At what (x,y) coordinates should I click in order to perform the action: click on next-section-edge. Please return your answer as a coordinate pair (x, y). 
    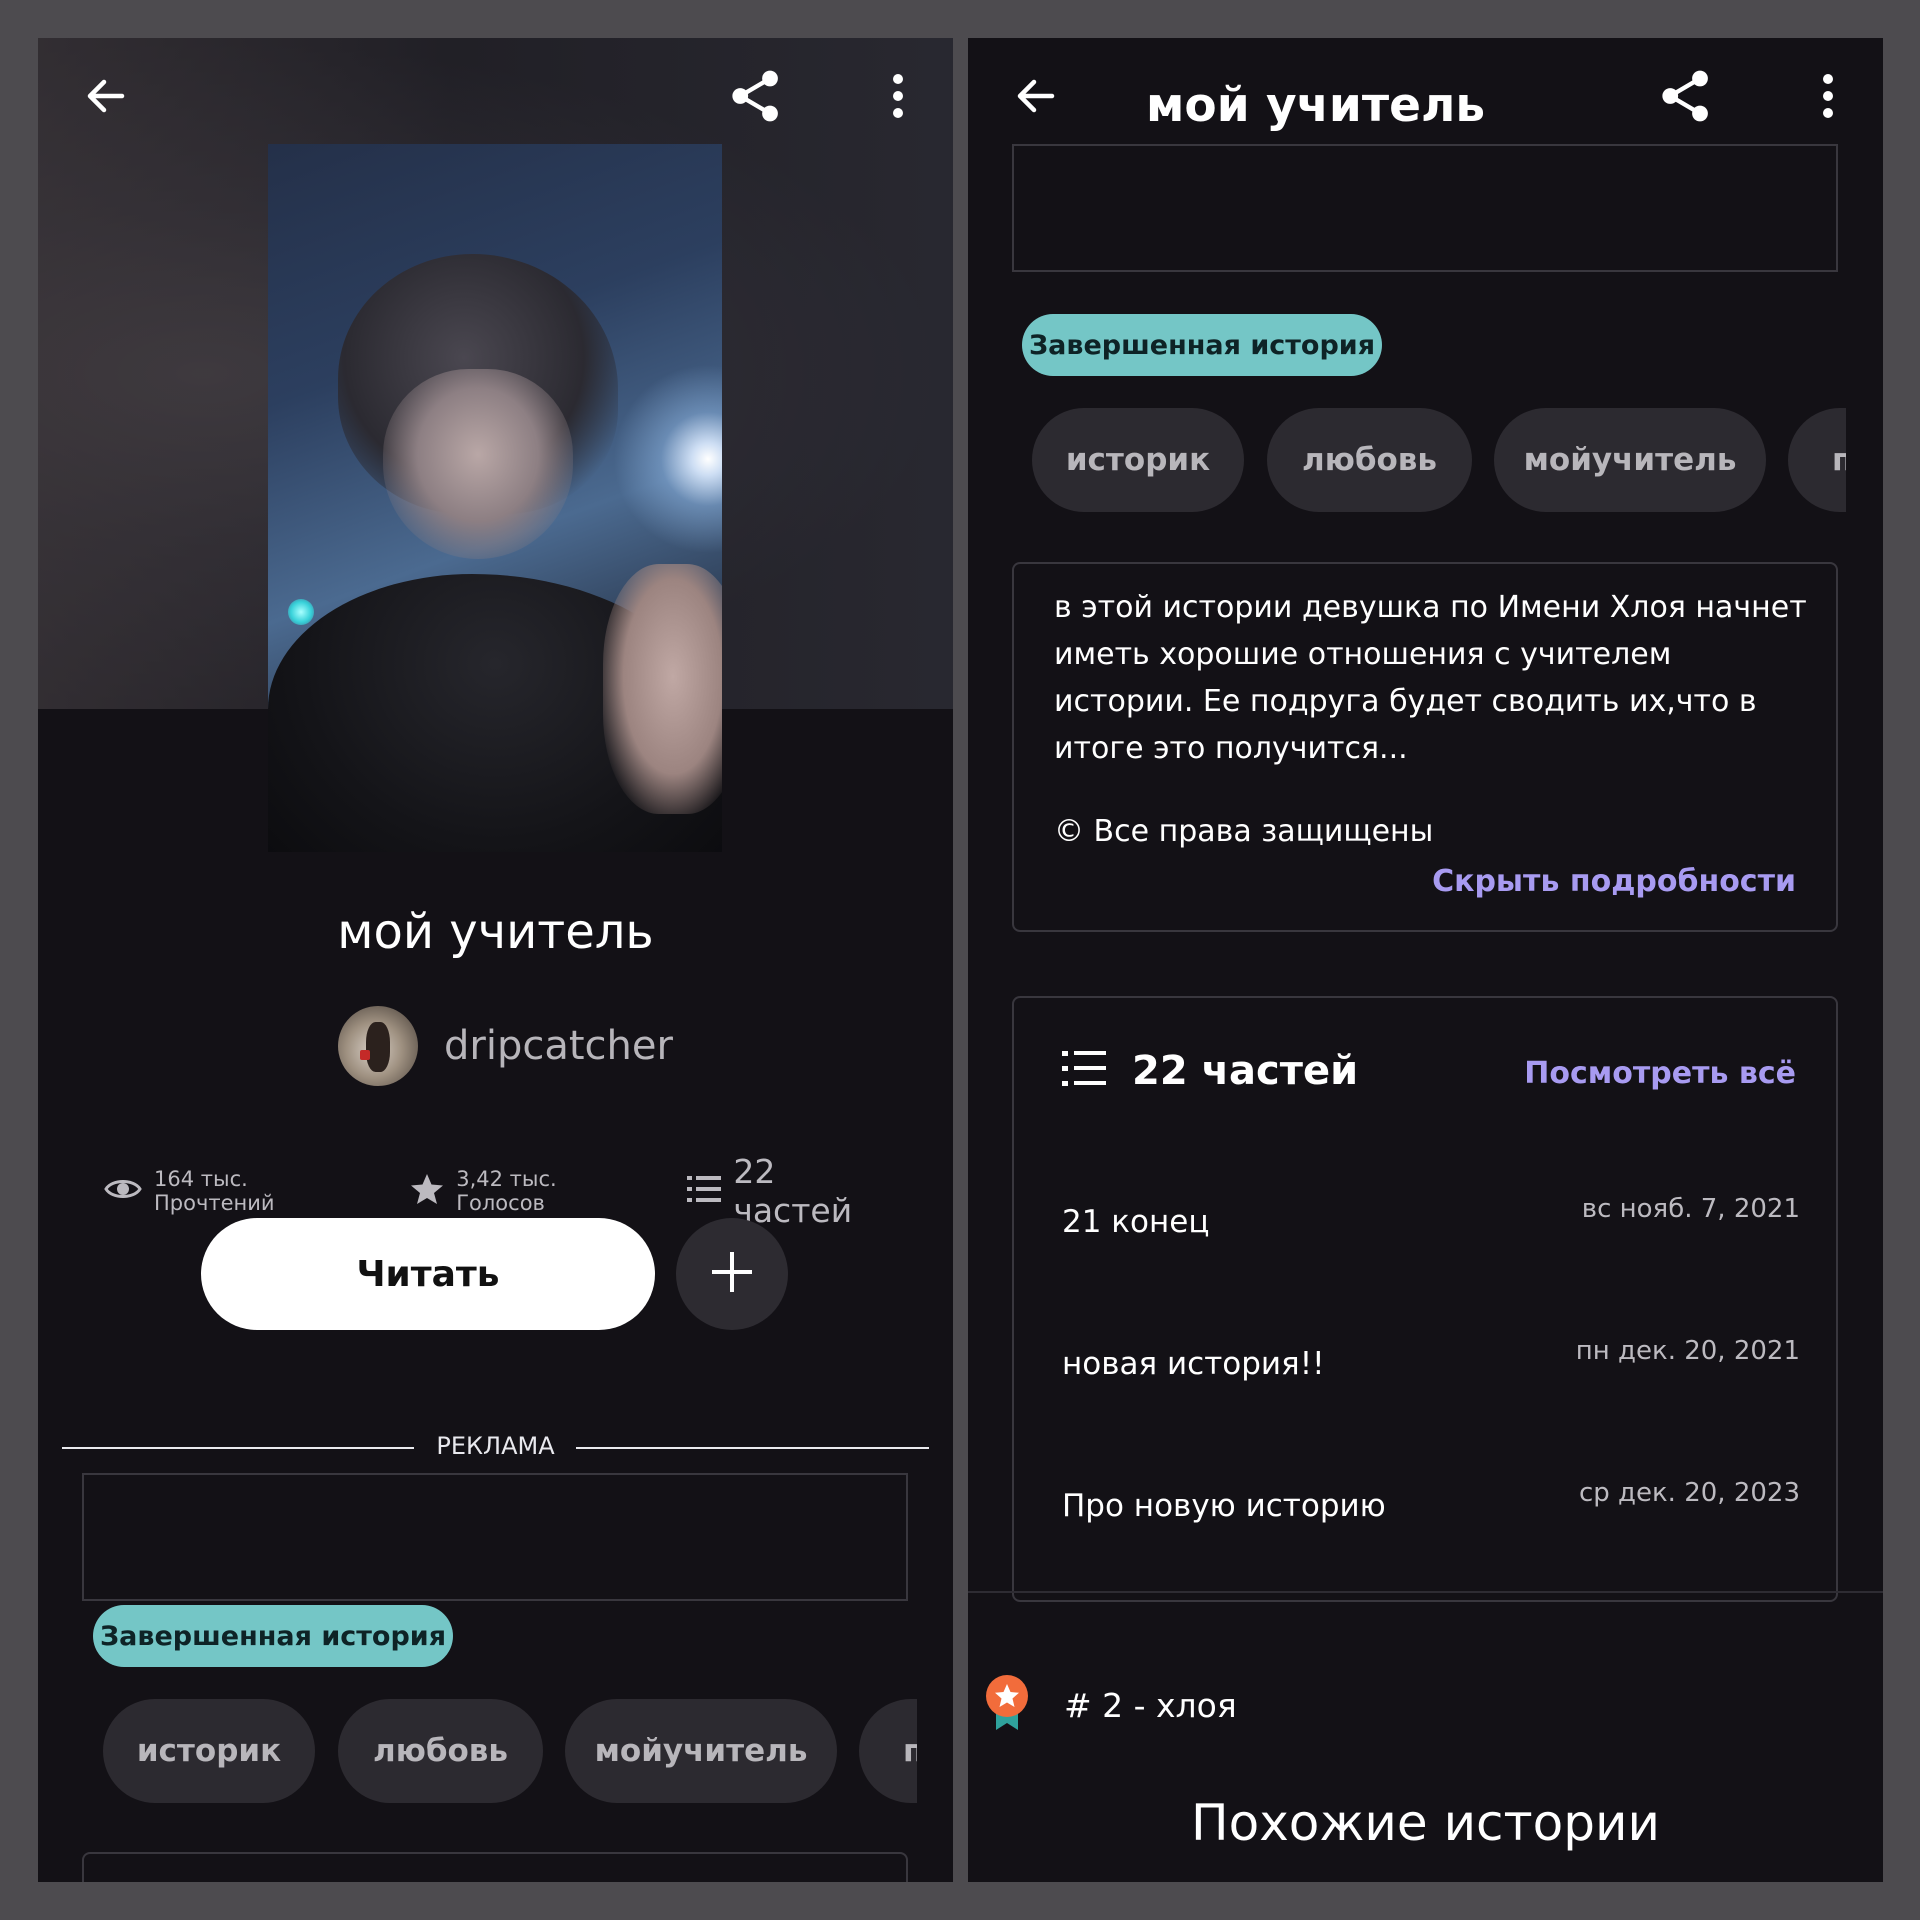
    Looking at the image, I should click on (495, 1867).